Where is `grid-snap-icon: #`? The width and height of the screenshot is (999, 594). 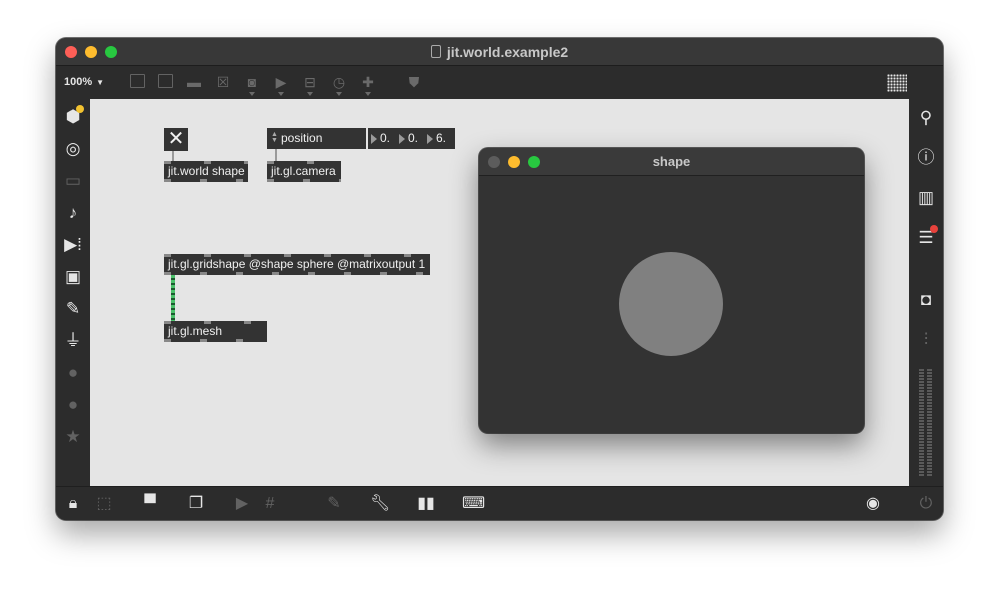 grid-snap-icon: # is located at coordinates (270, 504).